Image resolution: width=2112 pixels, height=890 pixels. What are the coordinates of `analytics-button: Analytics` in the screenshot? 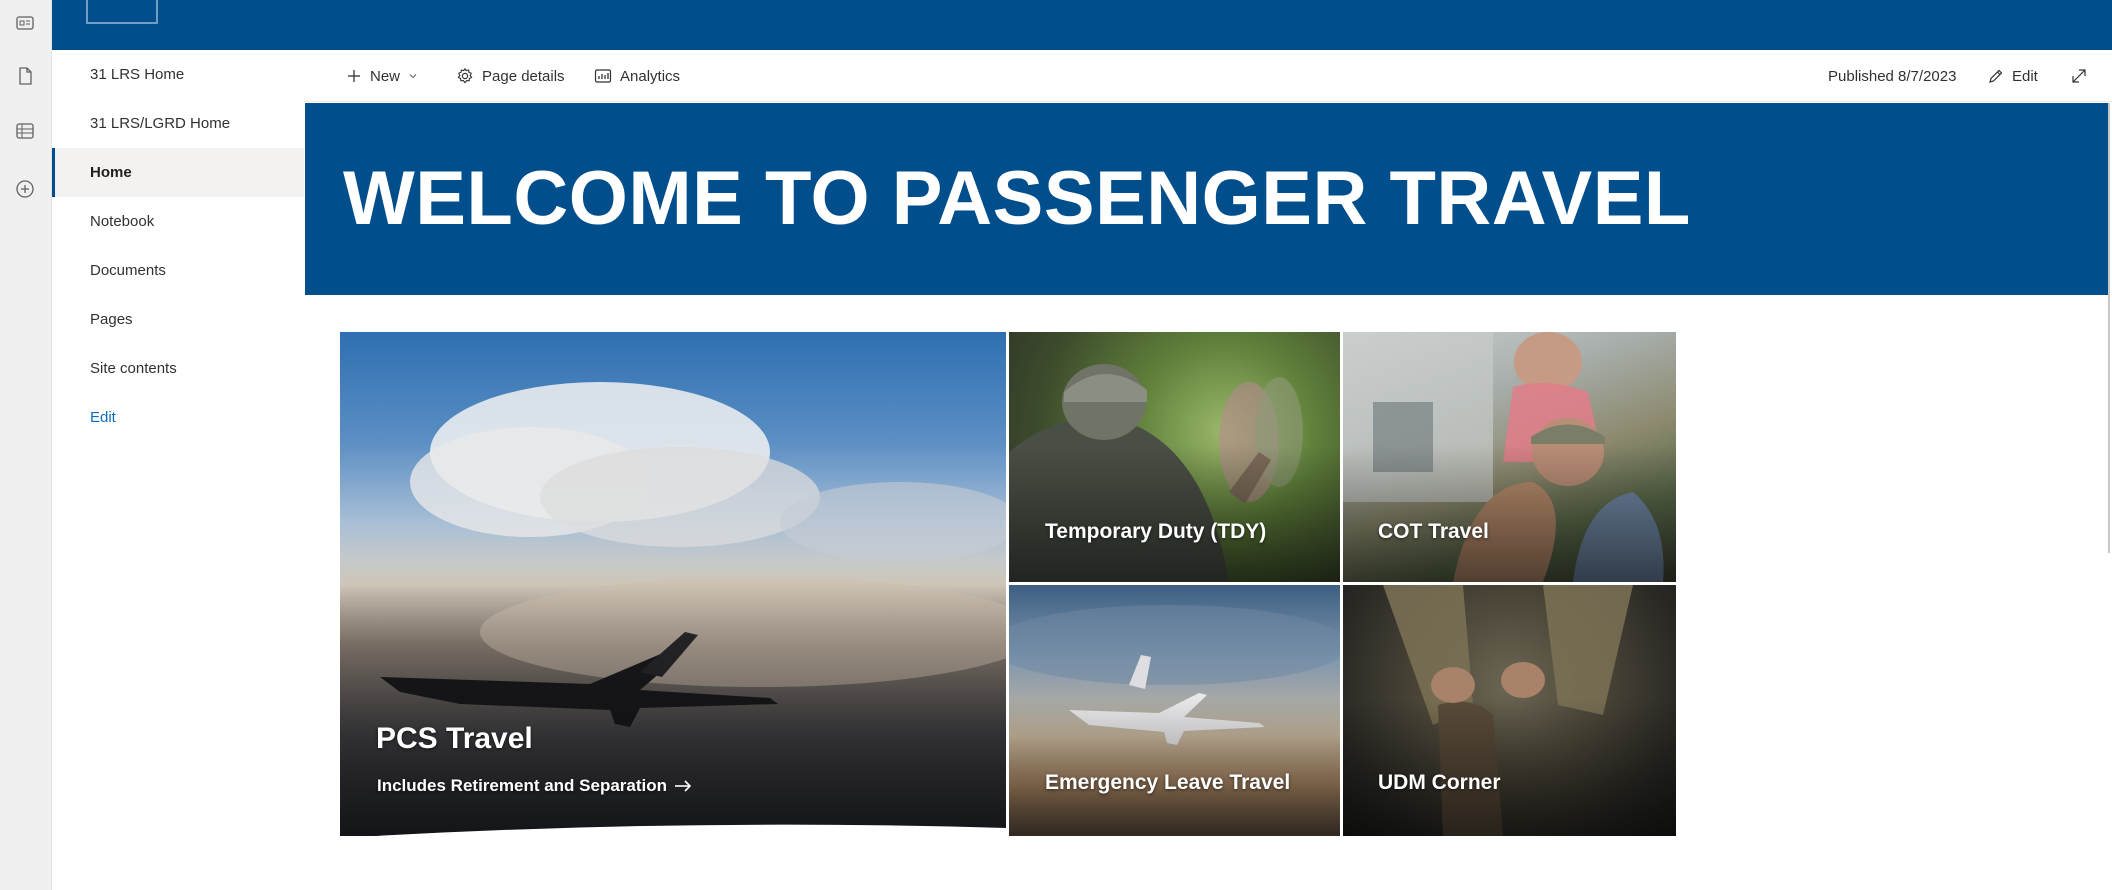 It's located at (637, 76).